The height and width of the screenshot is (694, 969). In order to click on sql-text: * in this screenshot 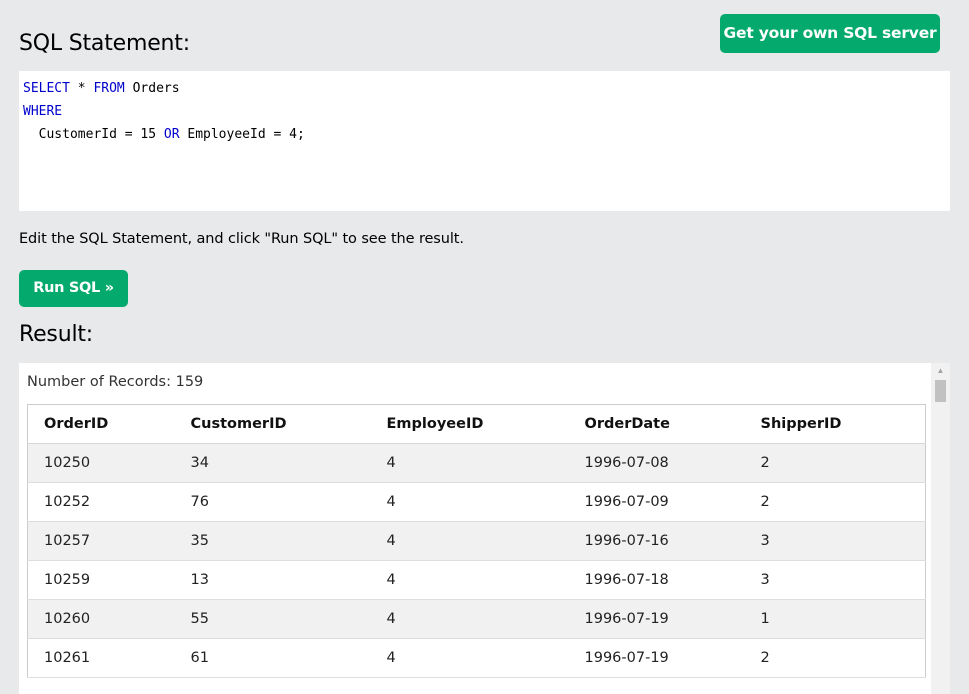, I will do `click(81, 88)`.